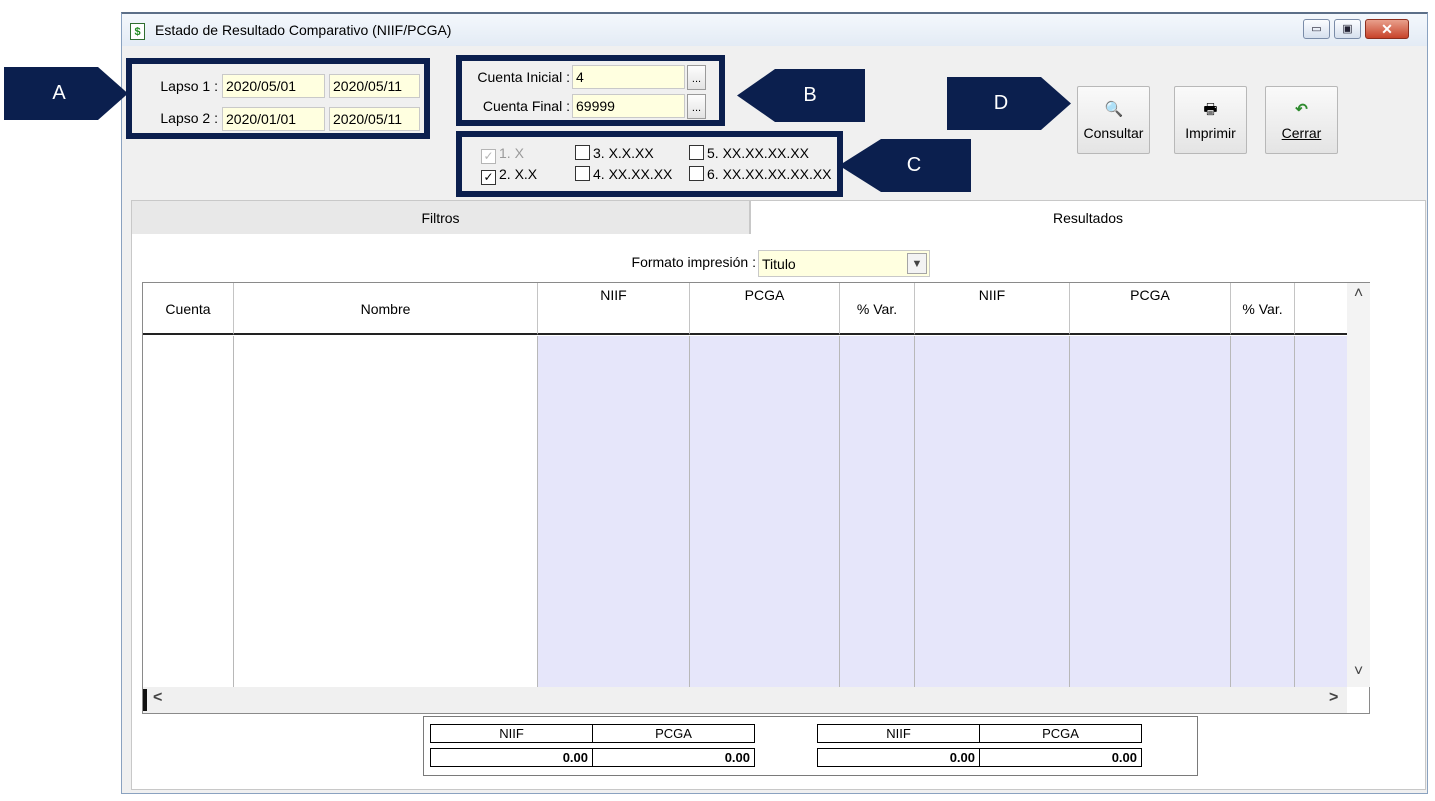 This screenshot has width=1435, height=801. What do you see at coordinates (1001, 103) in the screenshot?
I see `callout-label-d: D` at bounding box center [1001, 103].